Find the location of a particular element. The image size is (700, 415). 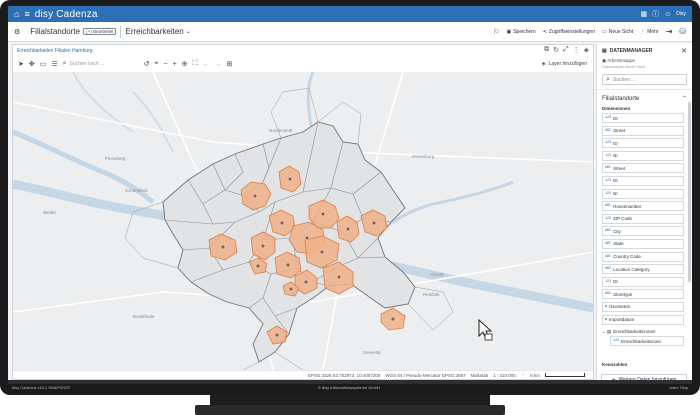

dimension-item: ◉ Geometrie is located at coordinates (643, 306).